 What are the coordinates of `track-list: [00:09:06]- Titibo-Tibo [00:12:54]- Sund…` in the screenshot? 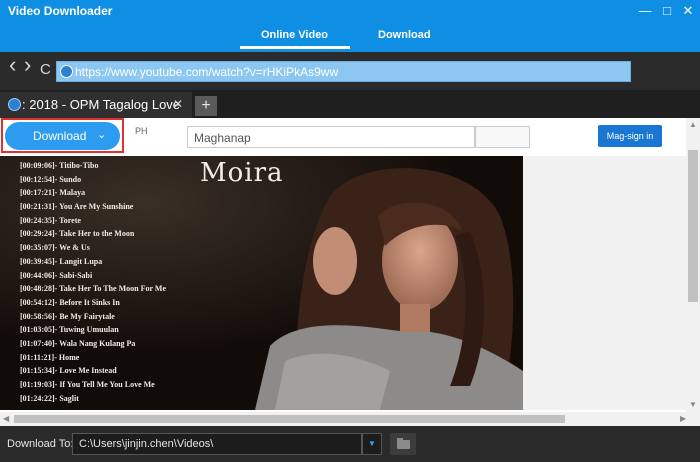 It's located at (93, 284).